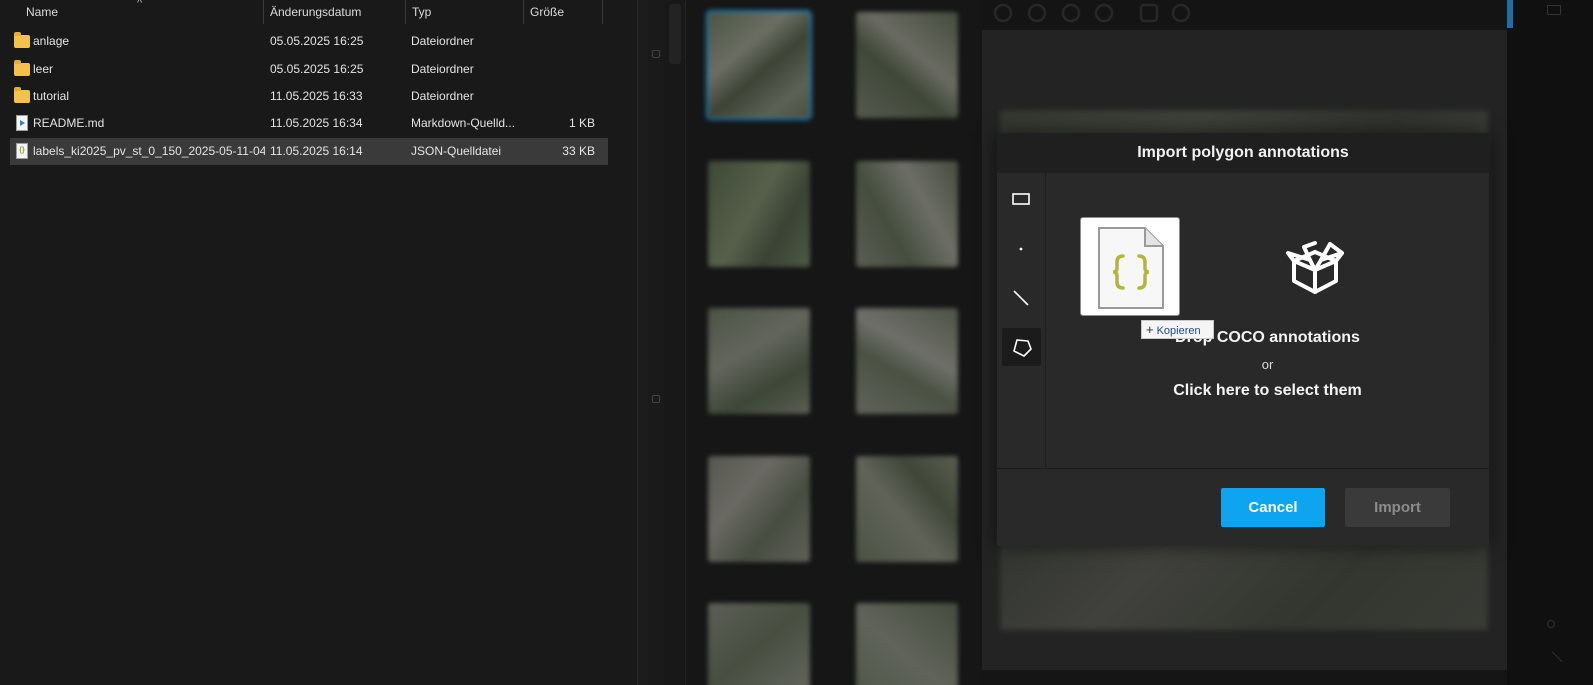 The width and height of the screenshot is (1593, 685). What do you see at coordinates (578, 151) in the screenshot?
I see `file-size: 33 KB` at bounding box center [578, 151].